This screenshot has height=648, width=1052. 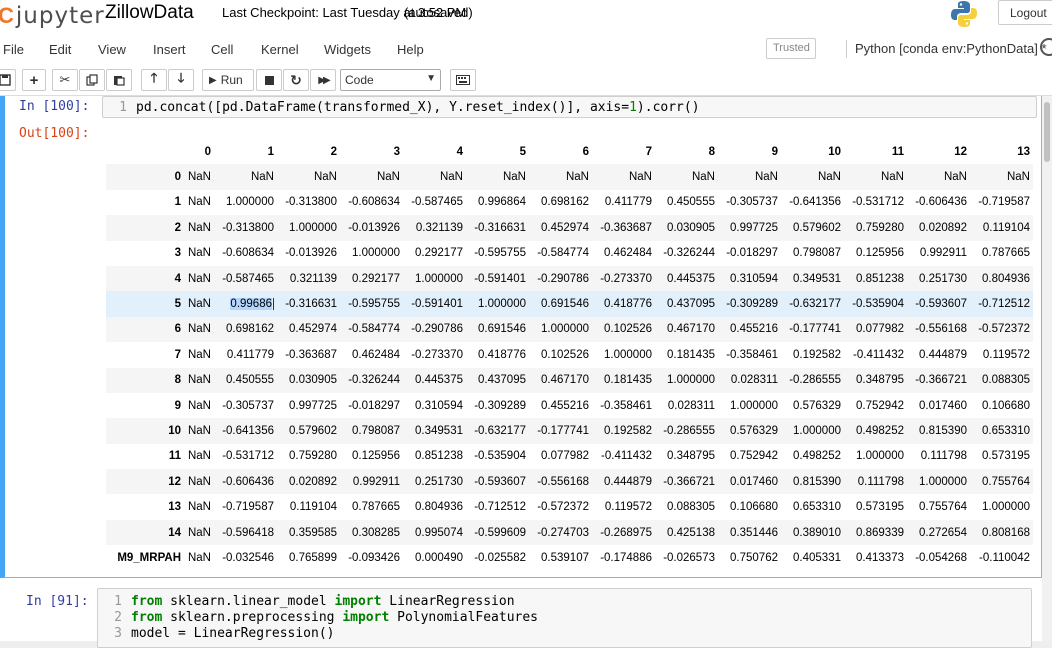 I want to click on trusted-indicator: Trusted, so click(x=791, y=48).